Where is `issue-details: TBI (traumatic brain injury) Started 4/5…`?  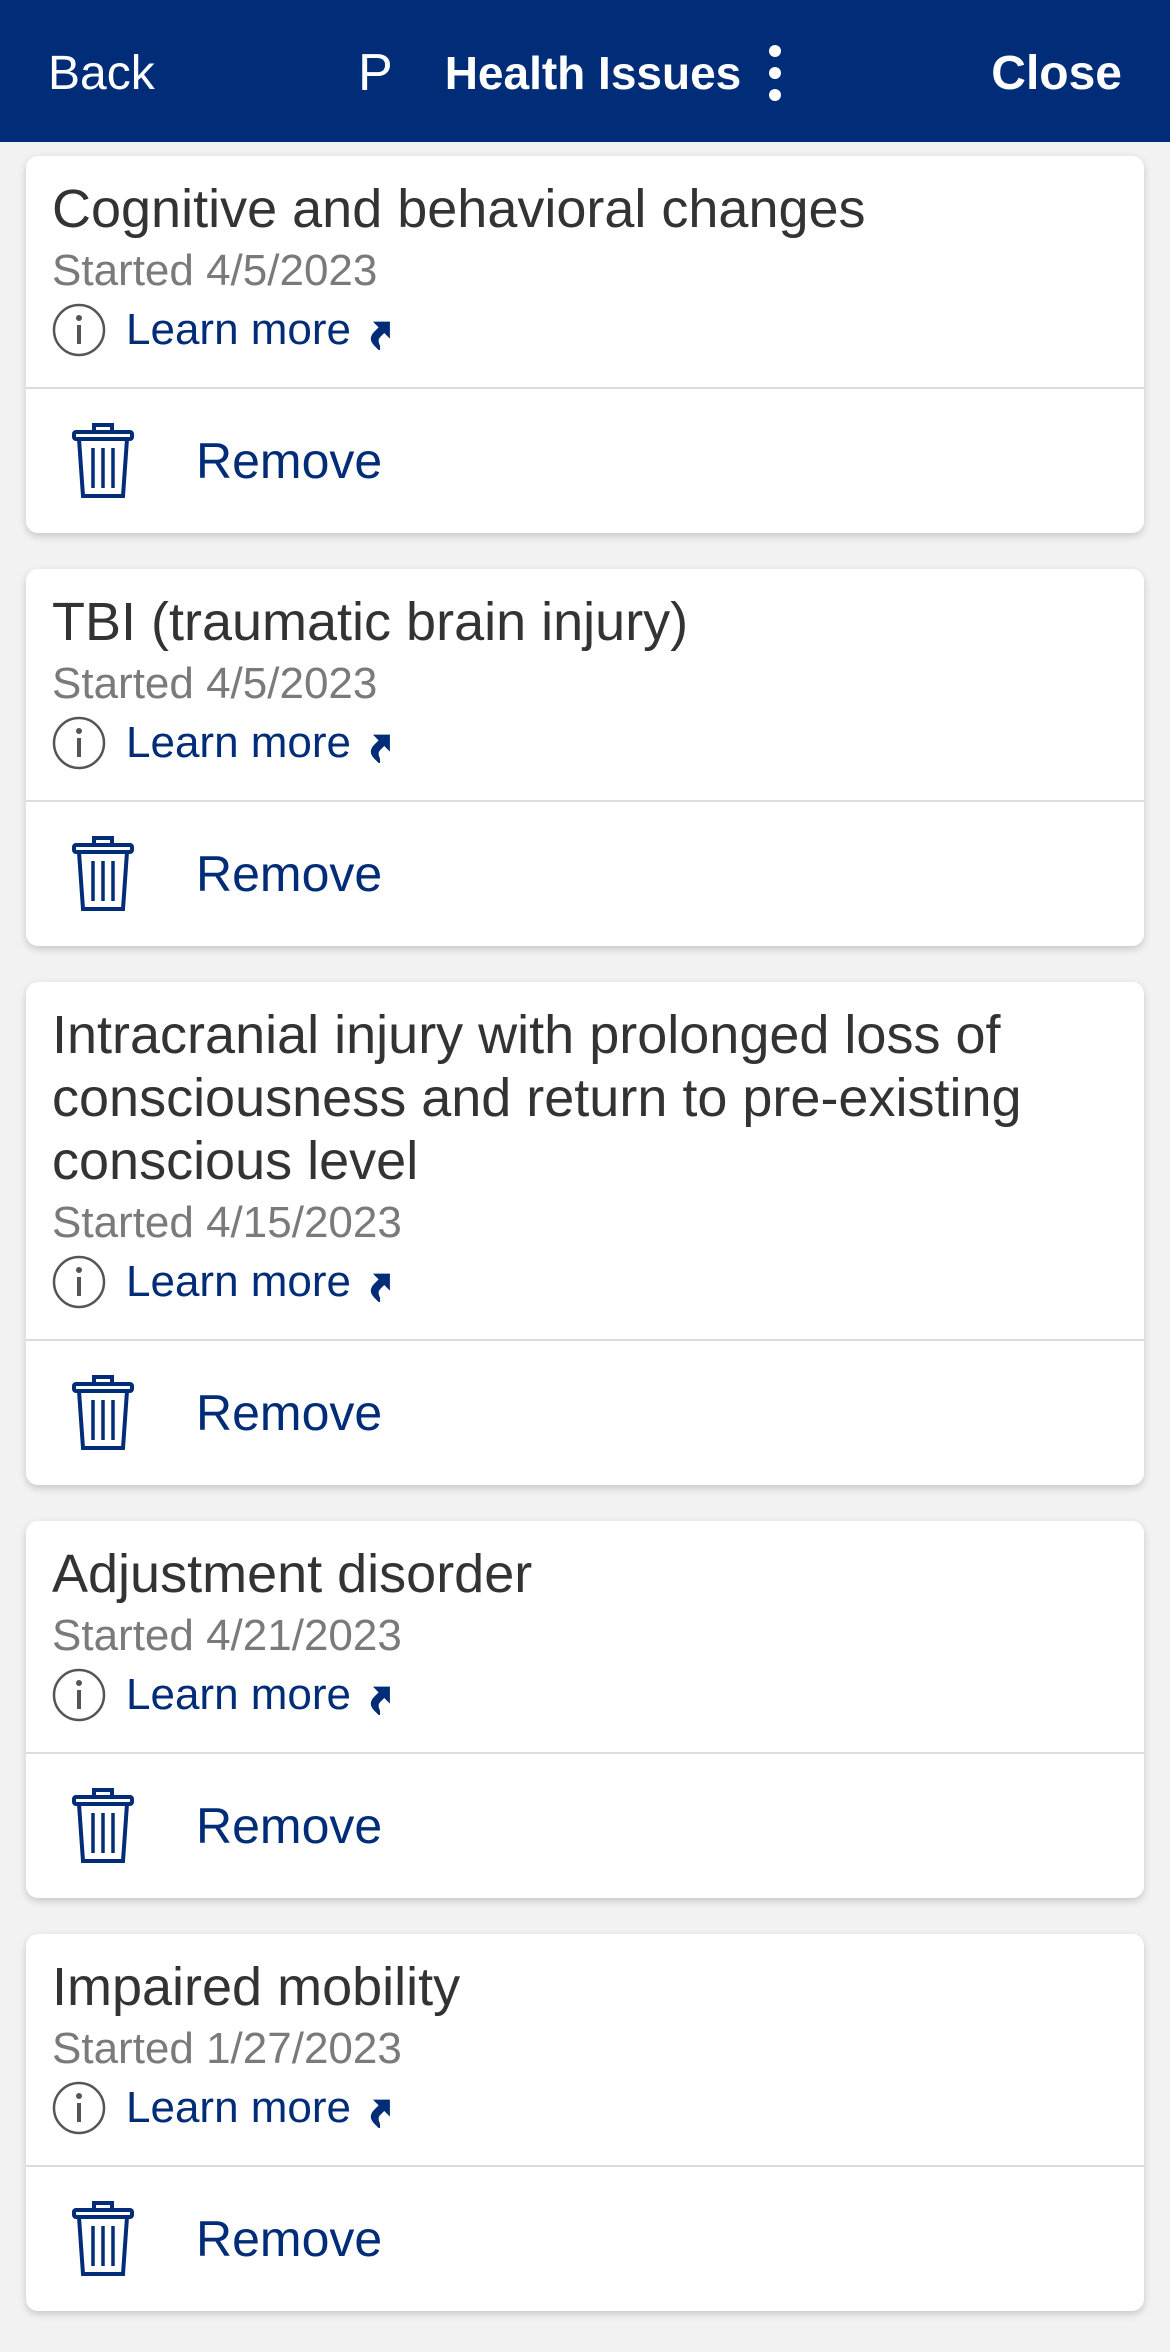 issue-details: TBI (traumatic brain injury) Started 4/5… is located at coordinates (585, 685).